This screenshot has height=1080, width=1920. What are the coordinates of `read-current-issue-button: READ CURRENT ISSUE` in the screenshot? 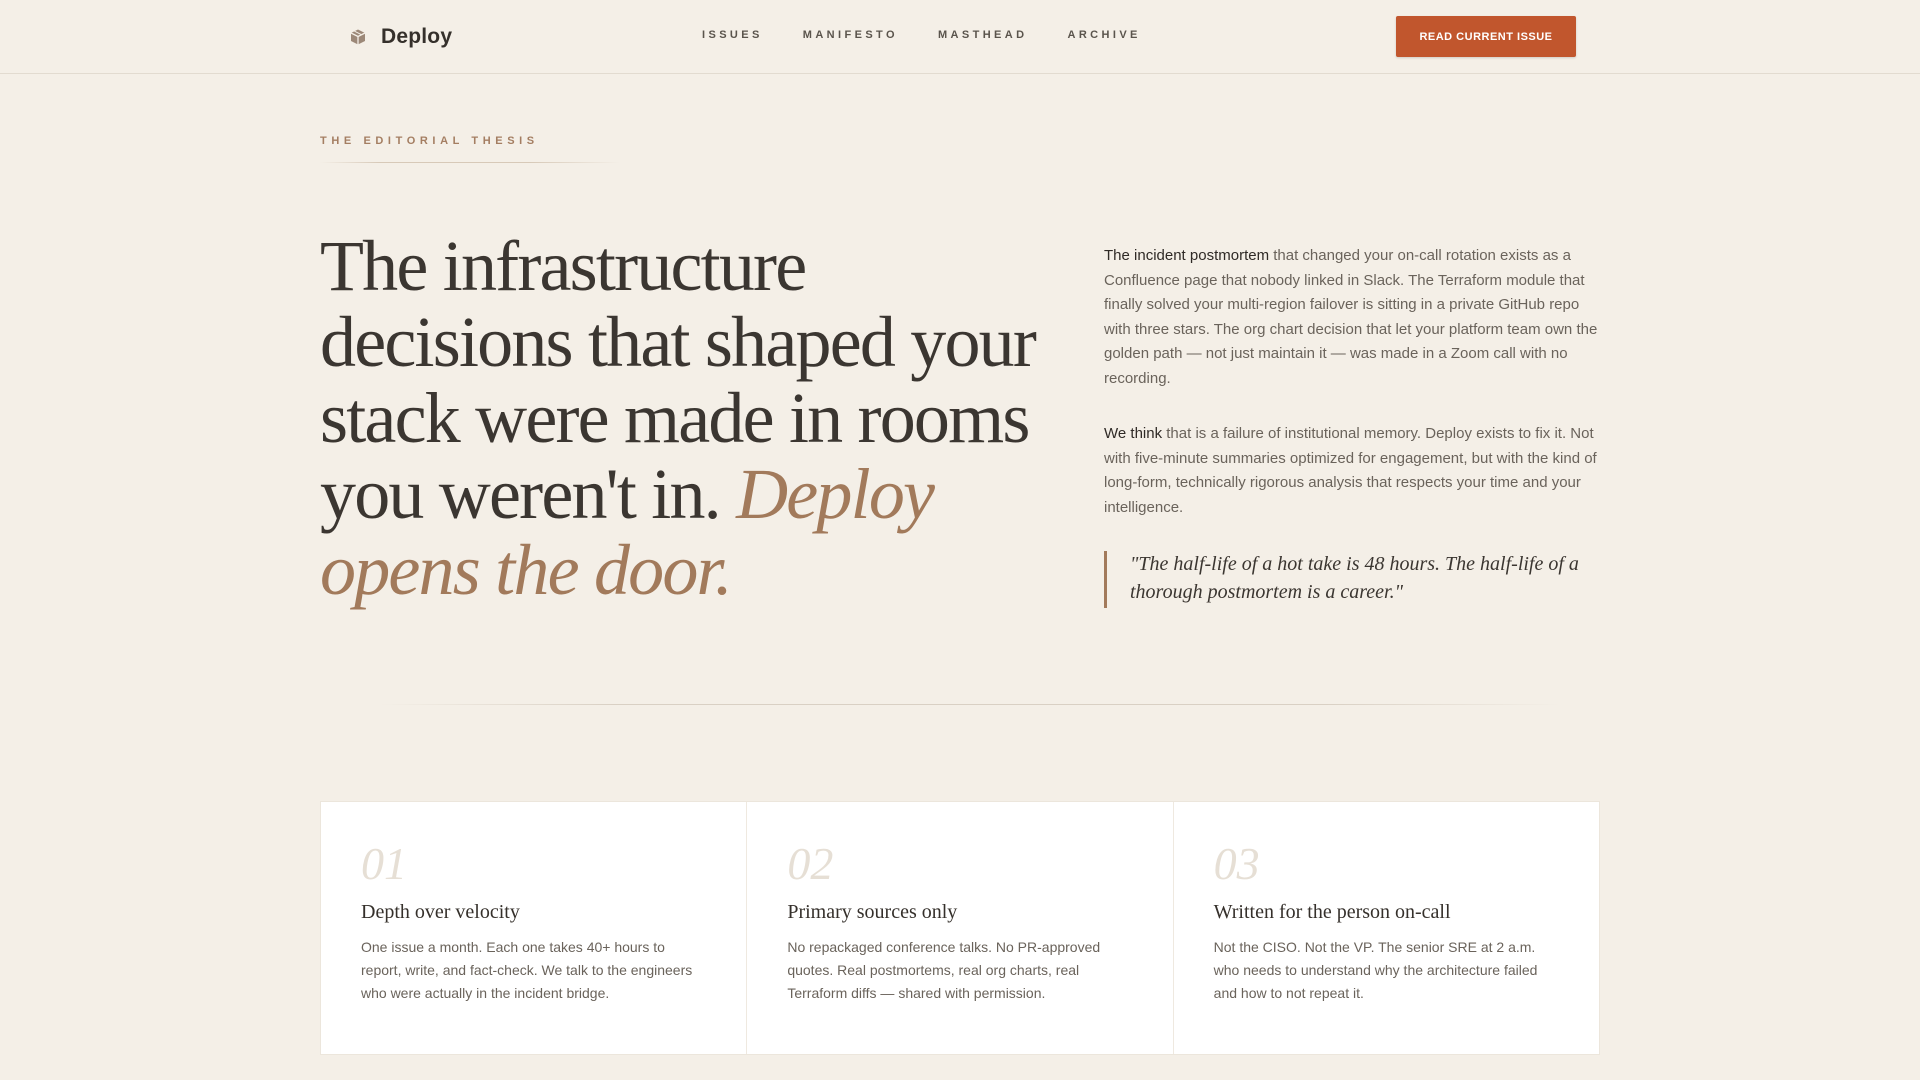 It's located at (1486, 36).